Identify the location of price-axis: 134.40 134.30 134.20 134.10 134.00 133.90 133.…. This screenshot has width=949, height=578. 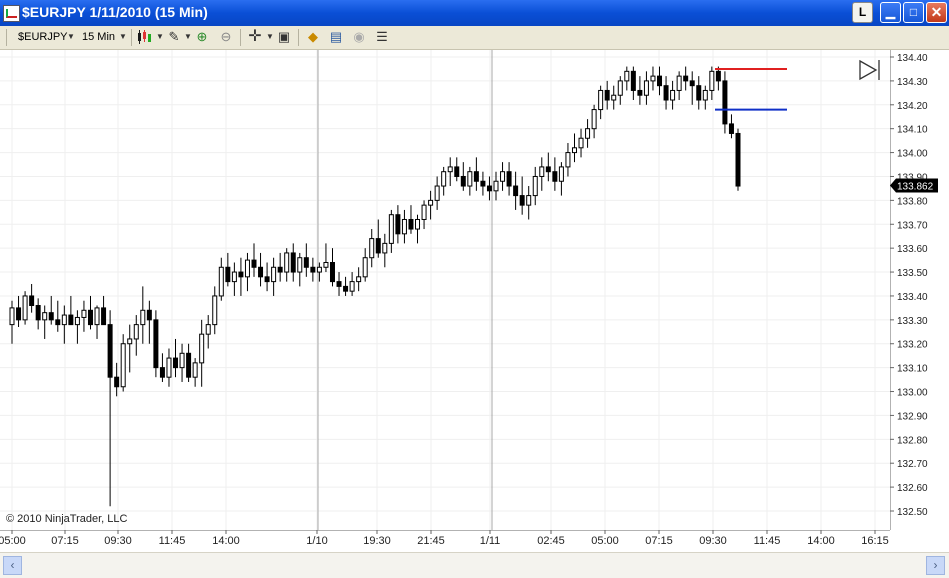
(919, 290).